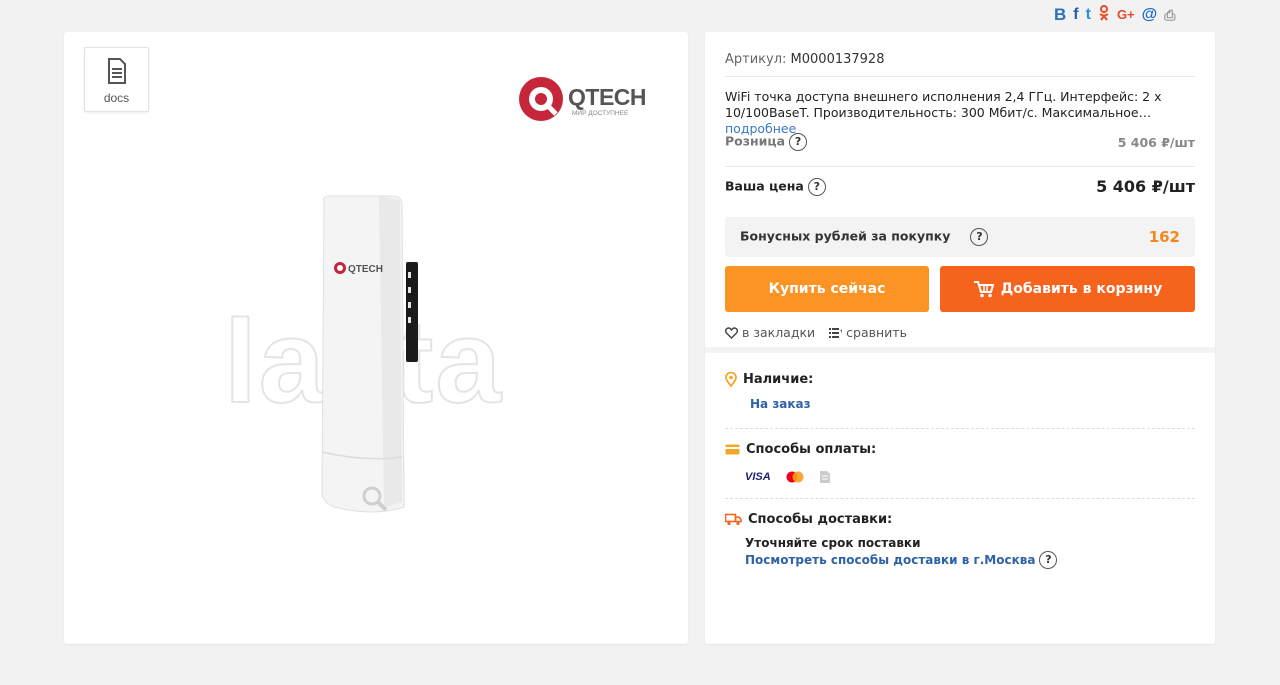 This screenshot has width=1280, height=685. I want to click on compare-icon: +, so click(835, 332).